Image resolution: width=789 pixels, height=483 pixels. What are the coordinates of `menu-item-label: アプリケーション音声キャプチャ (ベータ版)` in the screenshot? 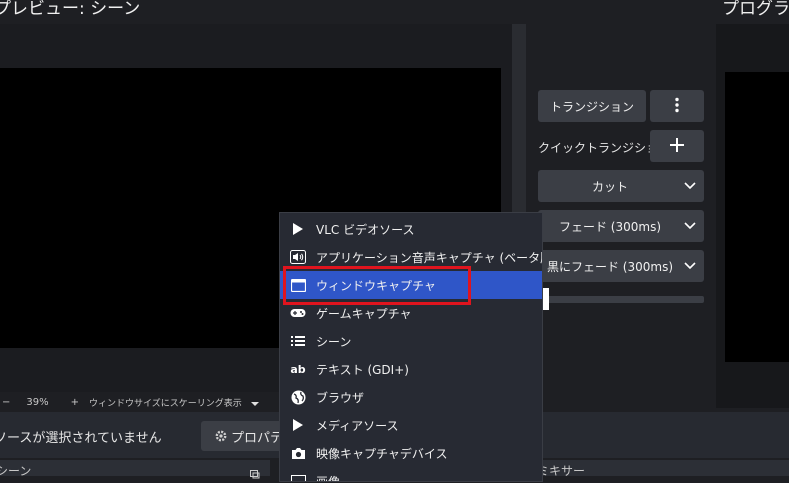 It's located at (429, 257).